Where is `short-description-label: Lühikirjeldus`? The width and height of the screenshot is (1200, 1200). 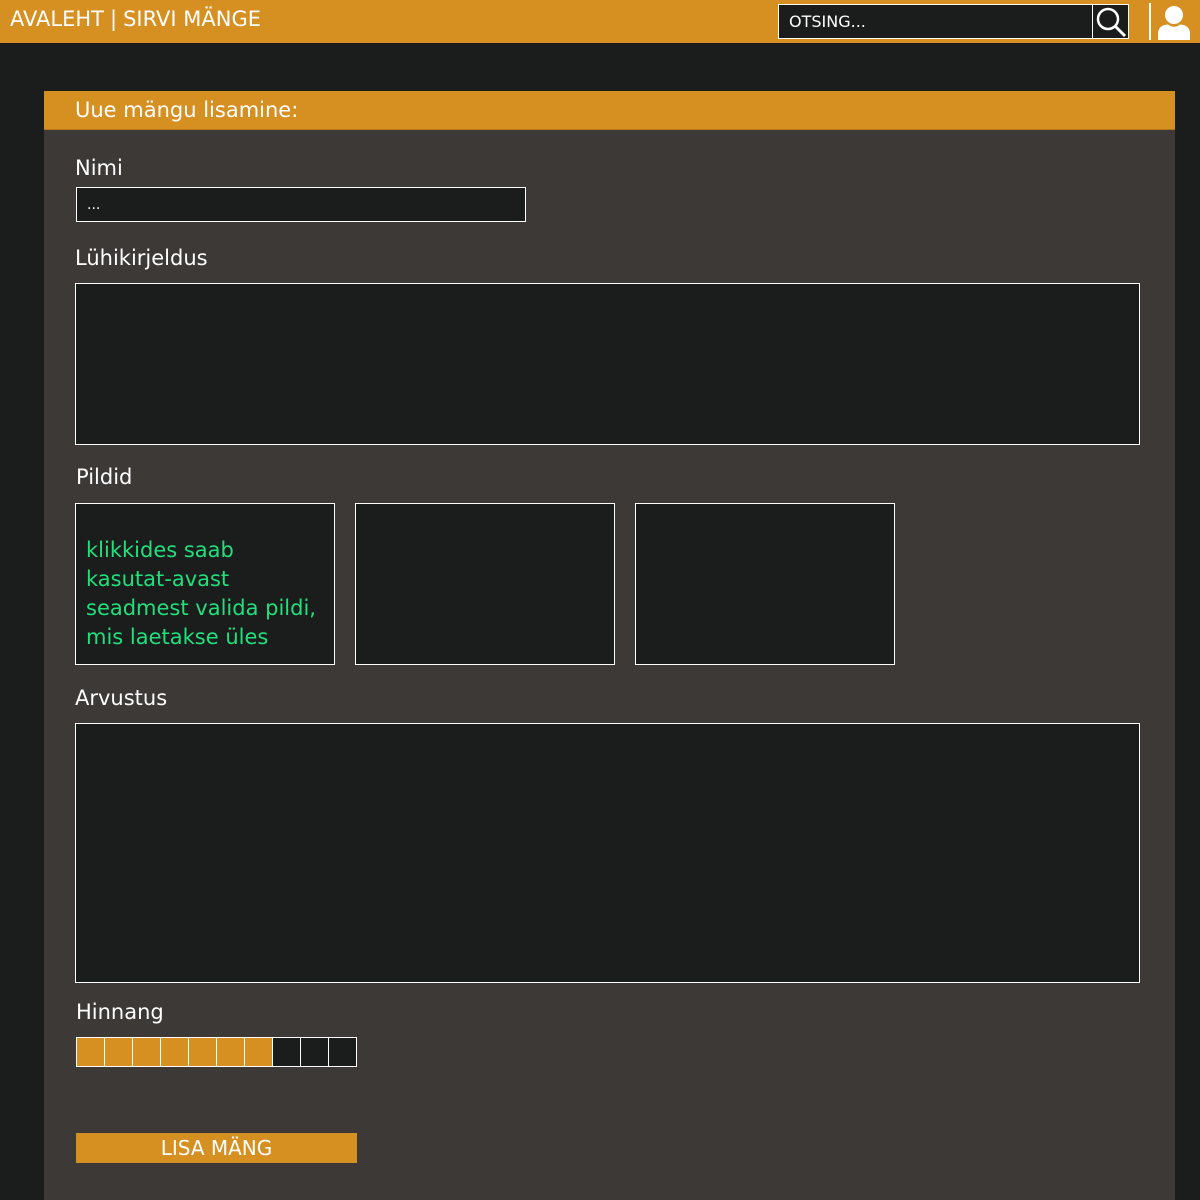 short-description-label: Lühikirjeldus is located at coordinates (141, 258).